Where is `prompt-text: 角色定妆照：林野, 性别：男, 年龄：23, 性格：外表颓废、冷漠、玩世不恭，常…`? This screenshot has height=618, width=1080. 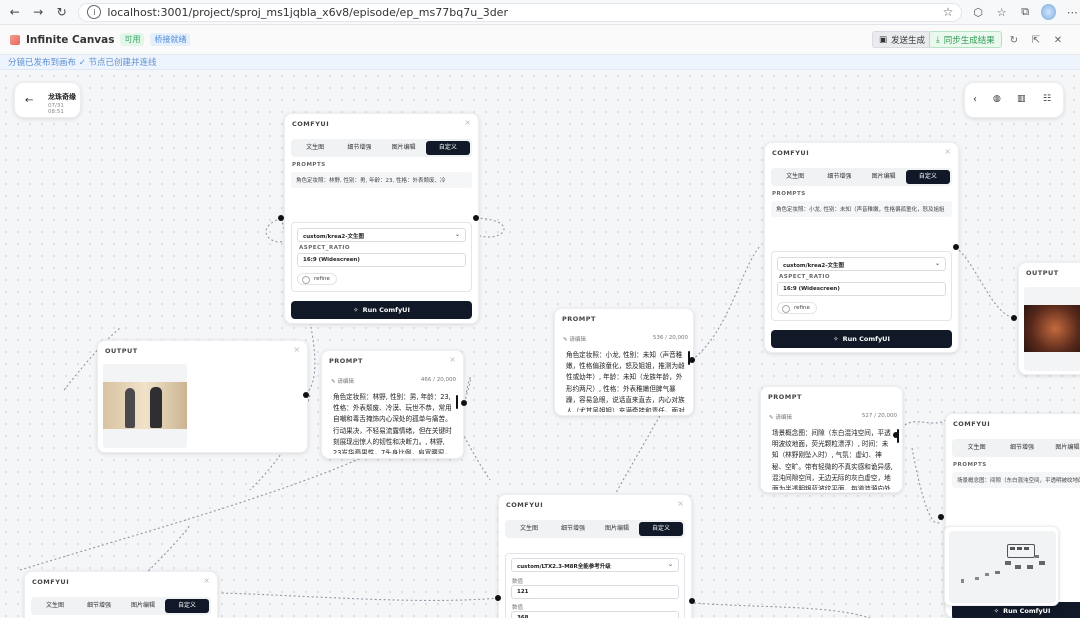 prompt-text: 角色定妆照：林野, 性别：男, 年龄：23, 性格：外表颓废、冷漠、玩世不恭，常… is located at coordinates (393, 423).